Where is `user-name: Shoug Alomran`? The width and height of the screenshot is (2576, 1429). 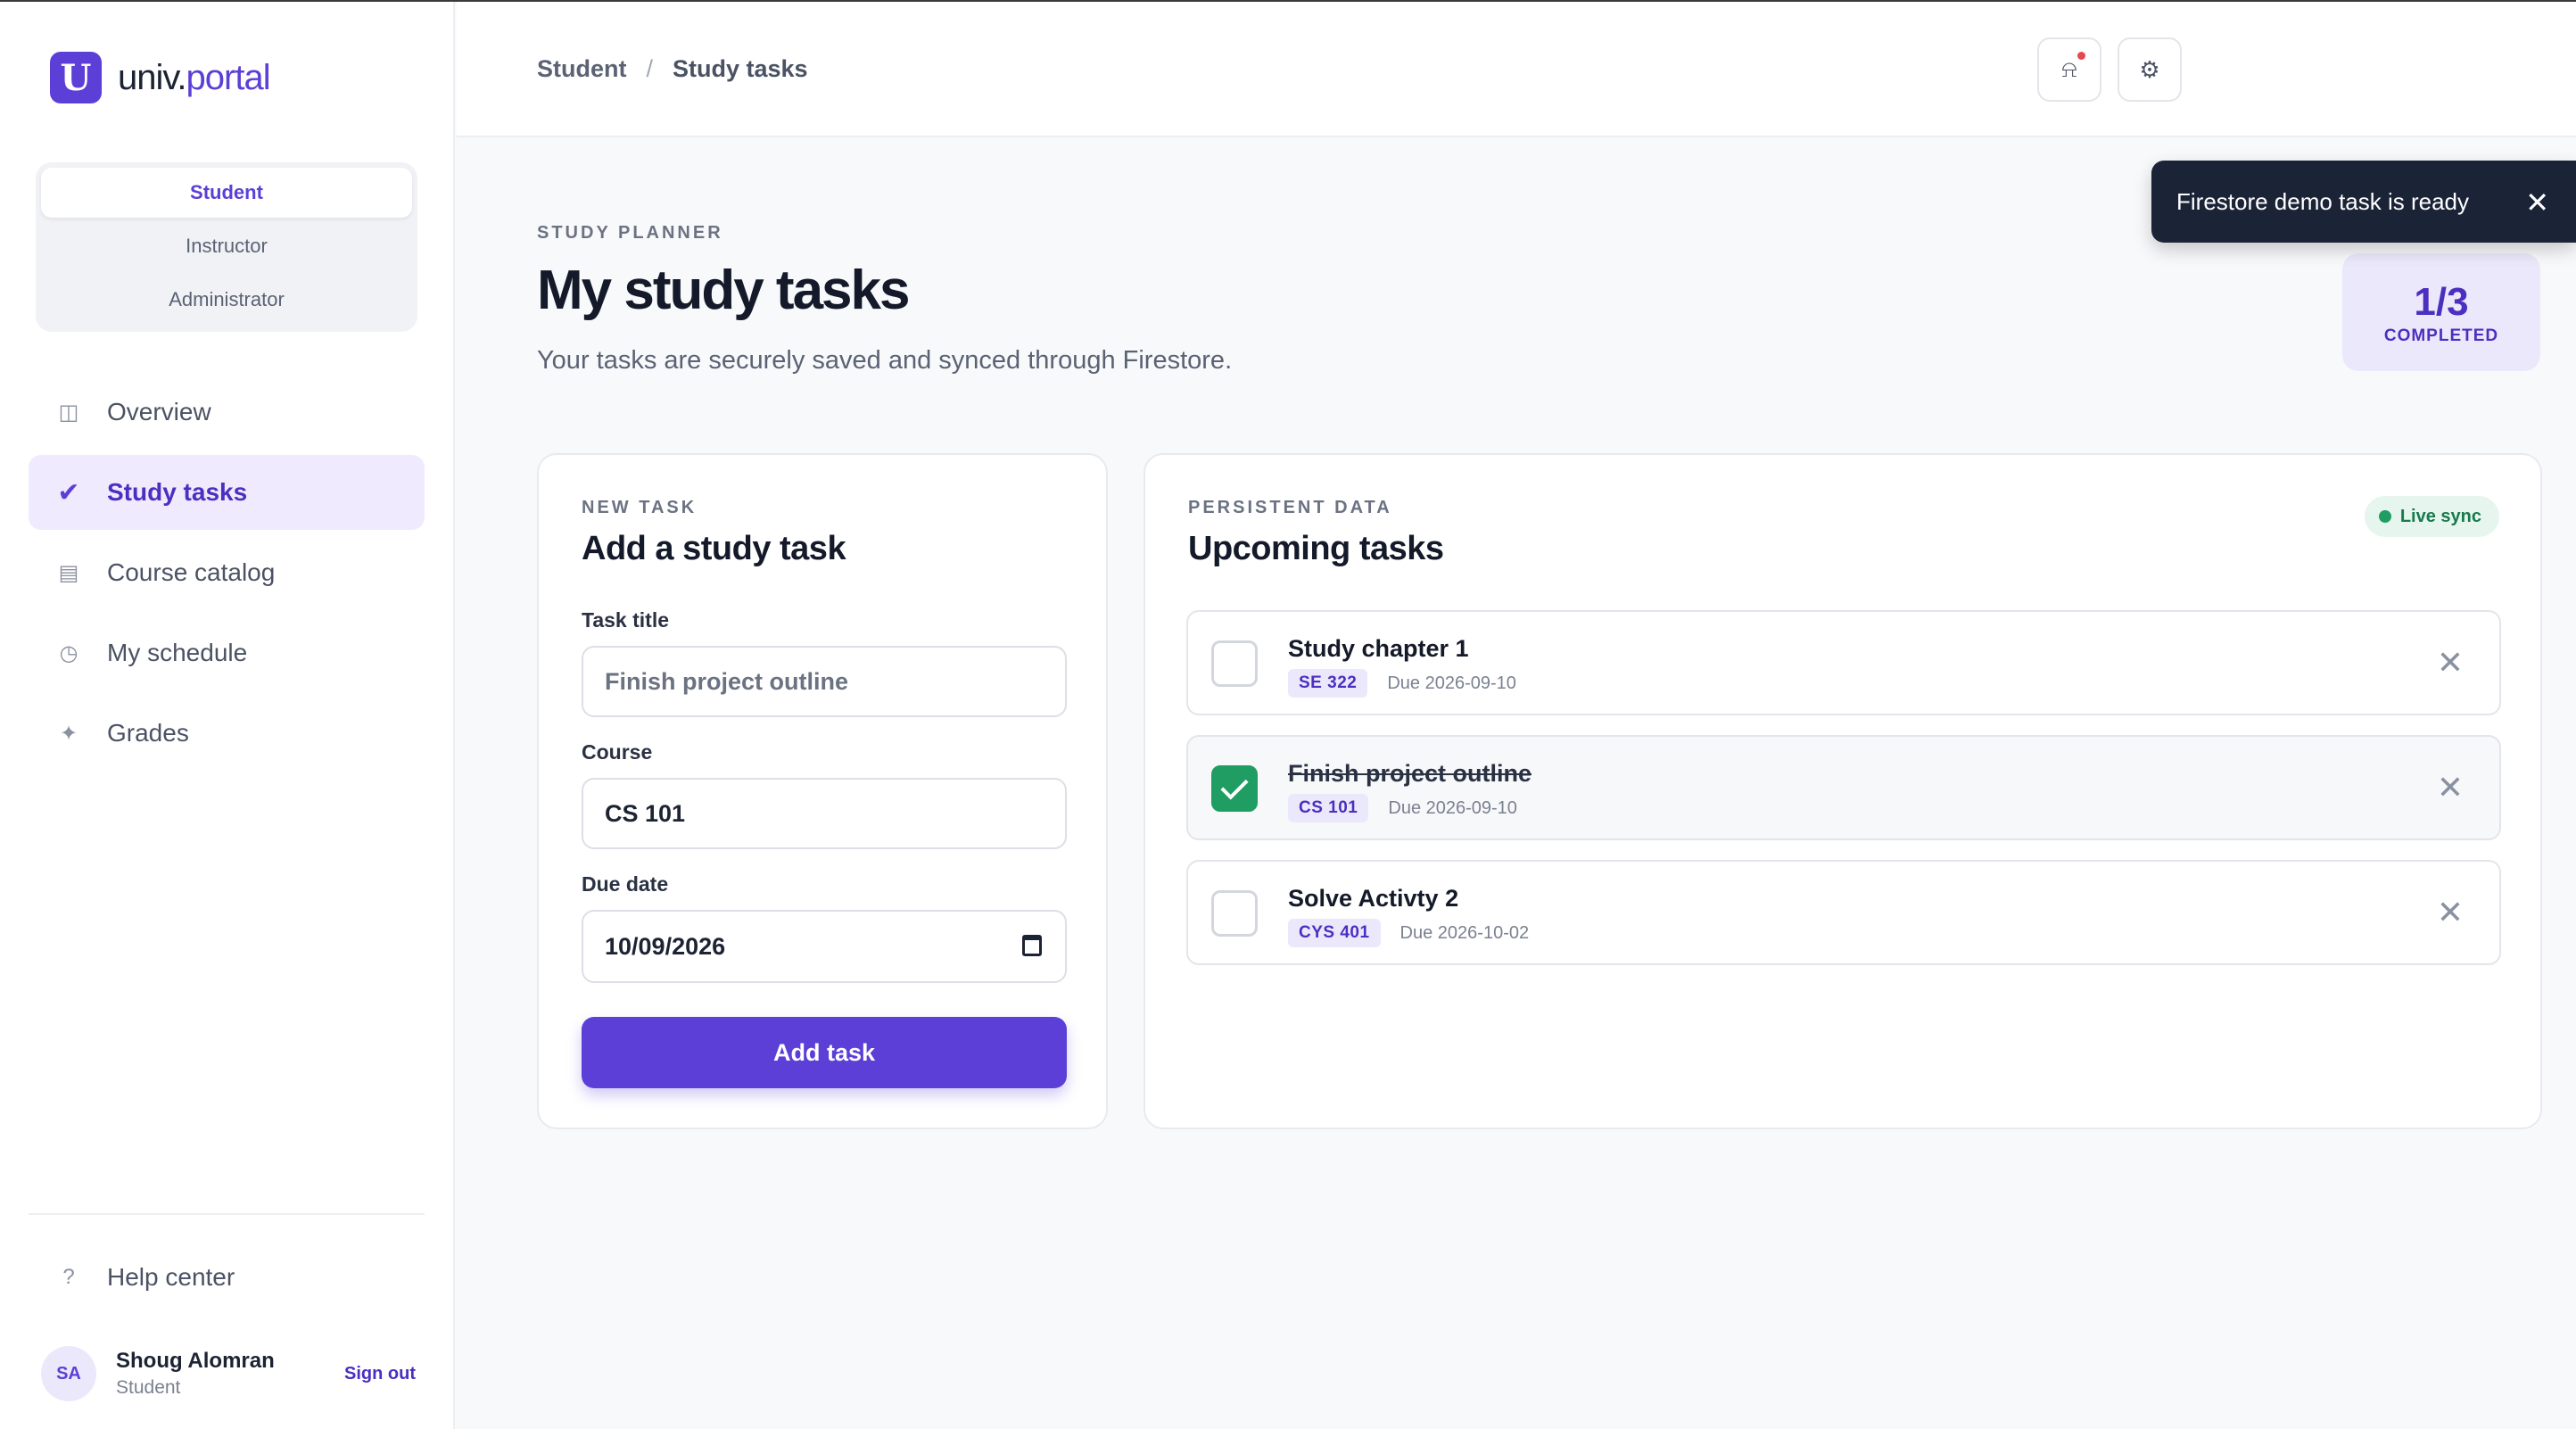 user-name: Shoug Alomran is located at coordinates (196, 1361).